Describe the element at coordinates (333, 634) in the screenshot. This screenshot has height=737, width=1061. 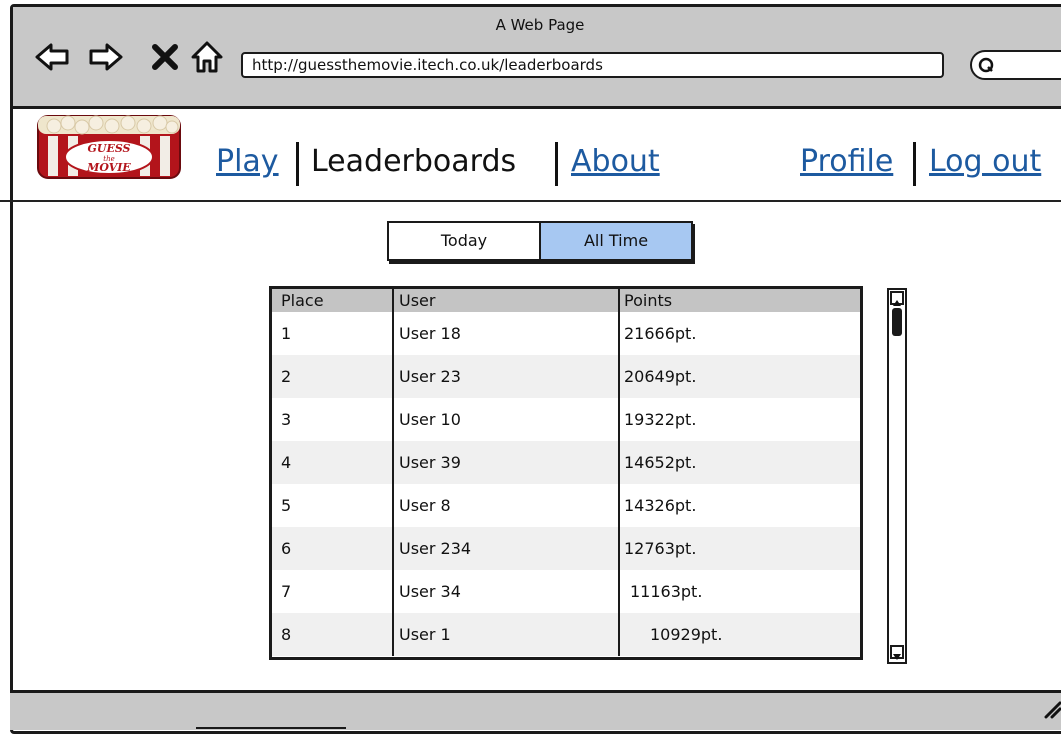
I see `place-cell: 8` at that location.